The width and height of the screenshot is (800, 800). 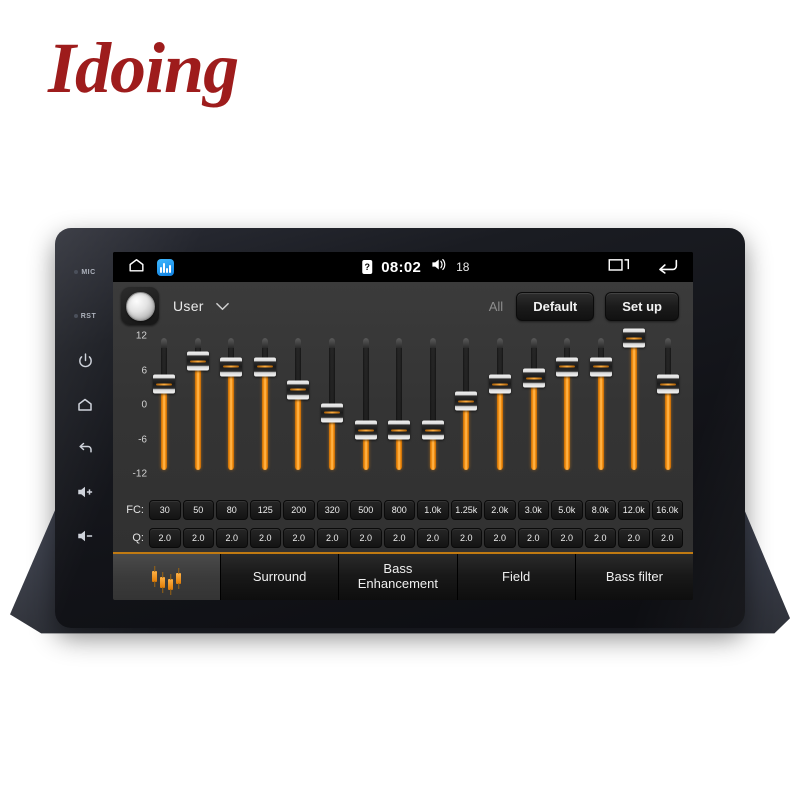 I want to click on fc-value-cell: 1.25k, so click(x=466, y=510).